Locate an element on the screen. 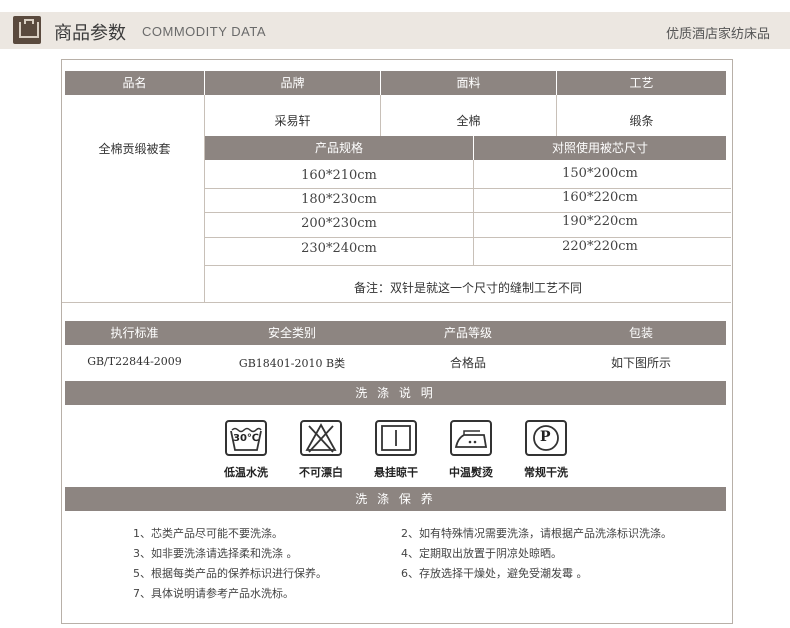 Image resolution: width=790 pixels, height=628 pixels. care-note: 2、如有特殊情况需要洗涤，请根据产品洗涤标识洗涤。 is located at coordinates (536, 533).